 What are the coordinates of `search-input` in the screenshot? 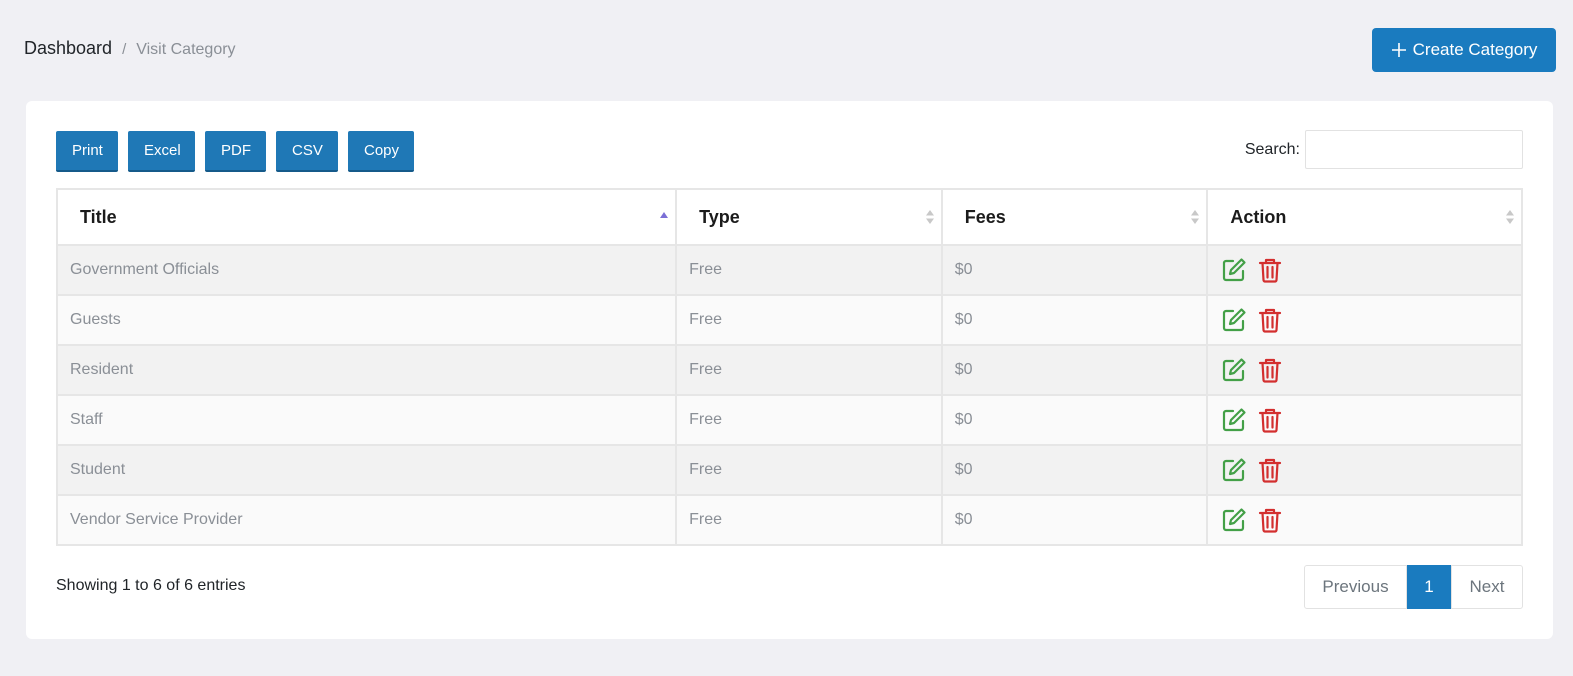 It's located at (1414, 149).